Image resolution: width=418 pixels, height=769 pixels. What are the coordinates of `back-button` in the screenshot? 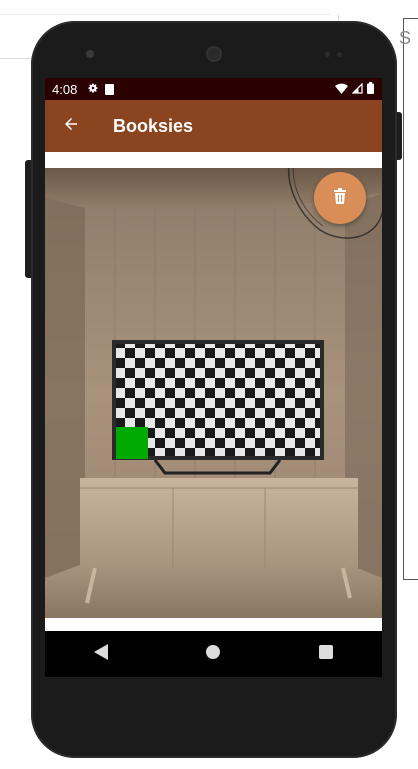 It's located at (71, 126).